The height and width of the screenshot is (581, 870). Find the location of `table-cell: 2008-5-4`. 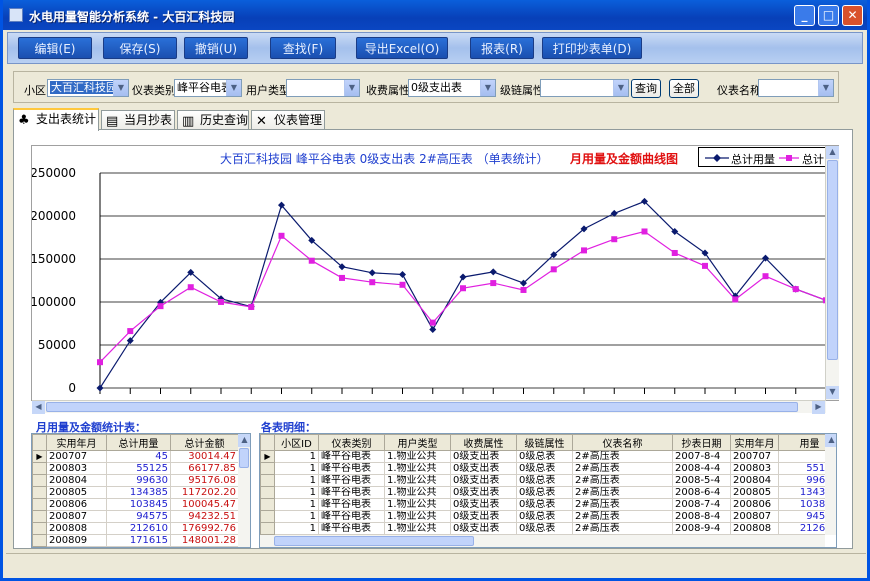

table-cell: 2008-5-4 is located at coordinates (701, 480).